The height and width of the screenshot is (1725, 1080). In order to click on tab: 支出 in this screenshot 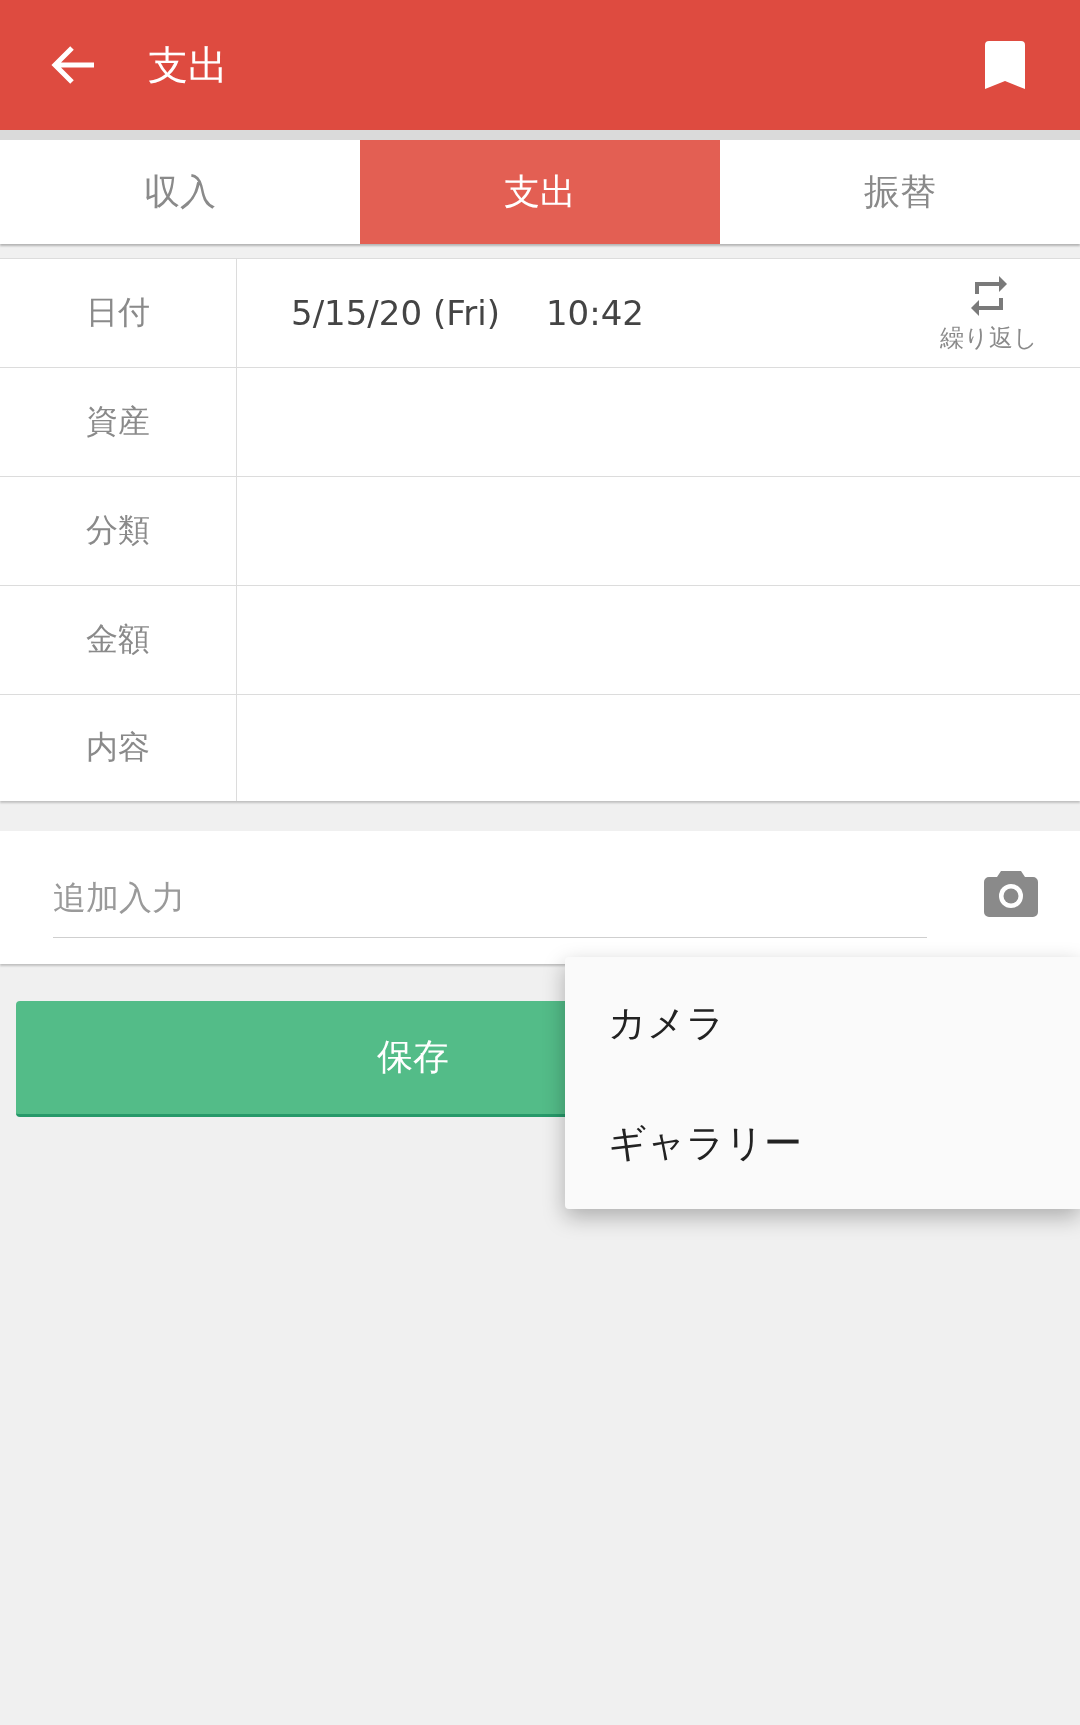, I will do `click(540, 192)`.